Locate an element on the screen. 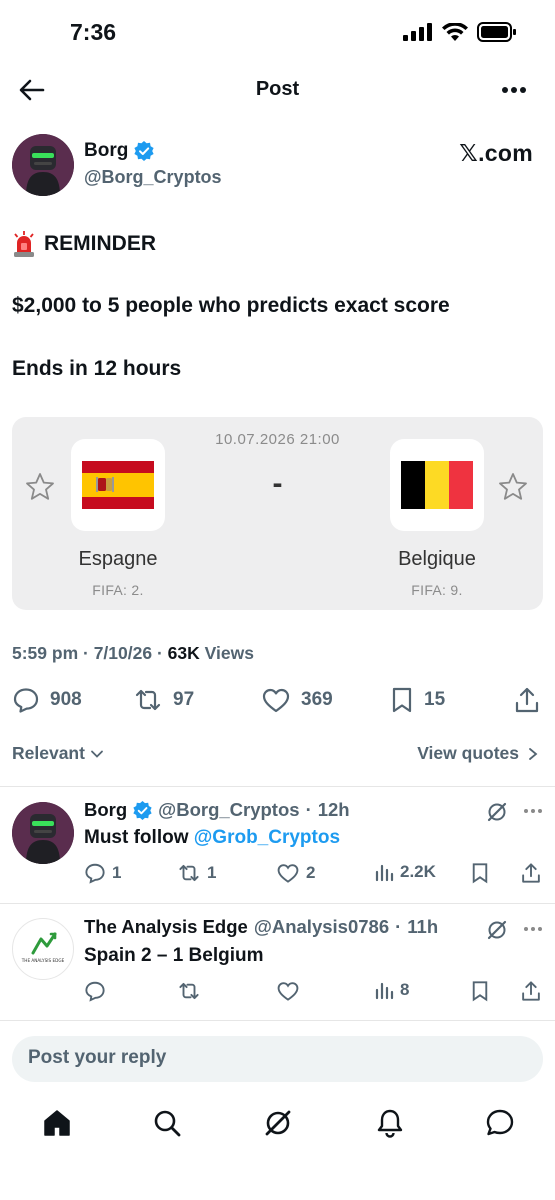 The image size is (555, 1200). author-name-row: Borg is located at coordinates (119, 151).